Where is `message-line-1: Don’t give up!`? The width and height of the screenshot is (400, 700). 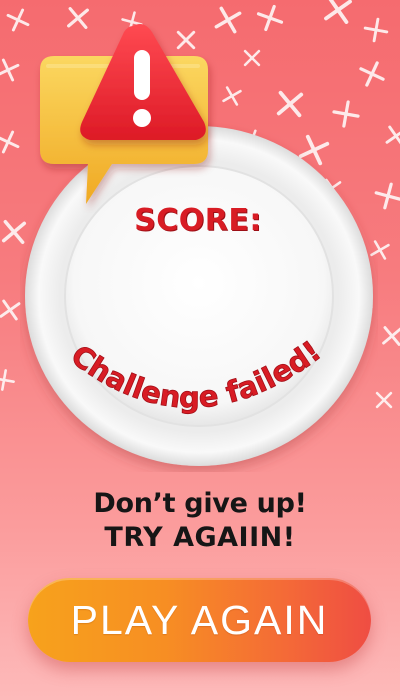 message-line-1: Don’t give up! is located at coordinates (200, 503).